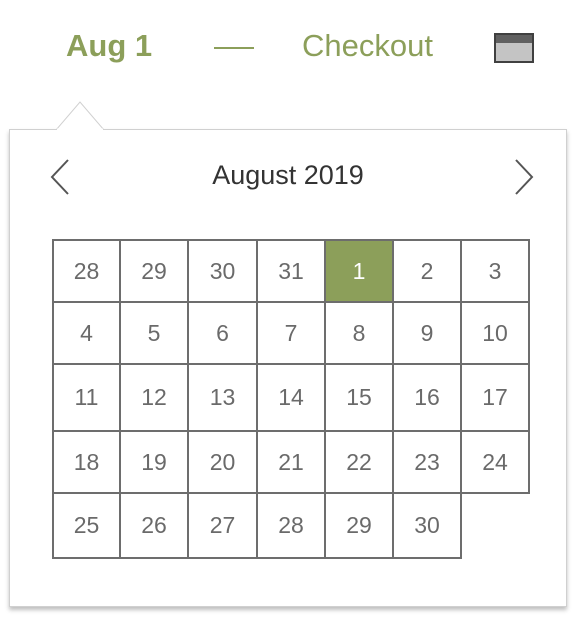 The height and width of the screenshot is (625, 576). I want to click on day-cell: 31, so click(291, 271).